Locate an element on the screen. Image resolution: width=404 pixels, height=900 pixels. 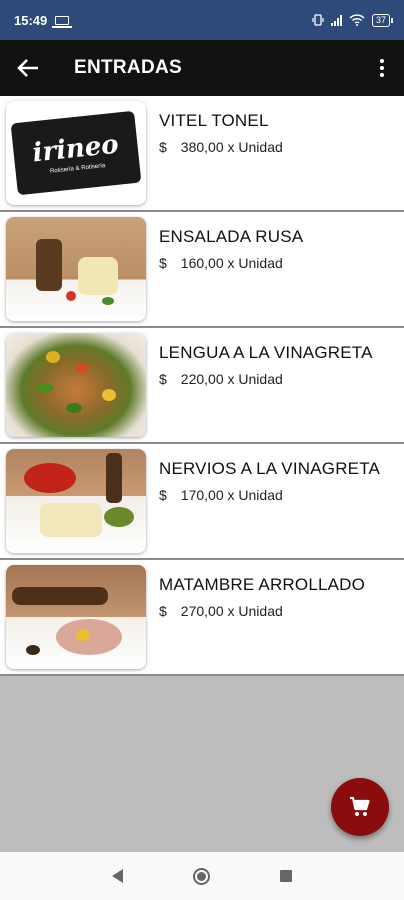
cart-button is located at coordinates (360, 807).